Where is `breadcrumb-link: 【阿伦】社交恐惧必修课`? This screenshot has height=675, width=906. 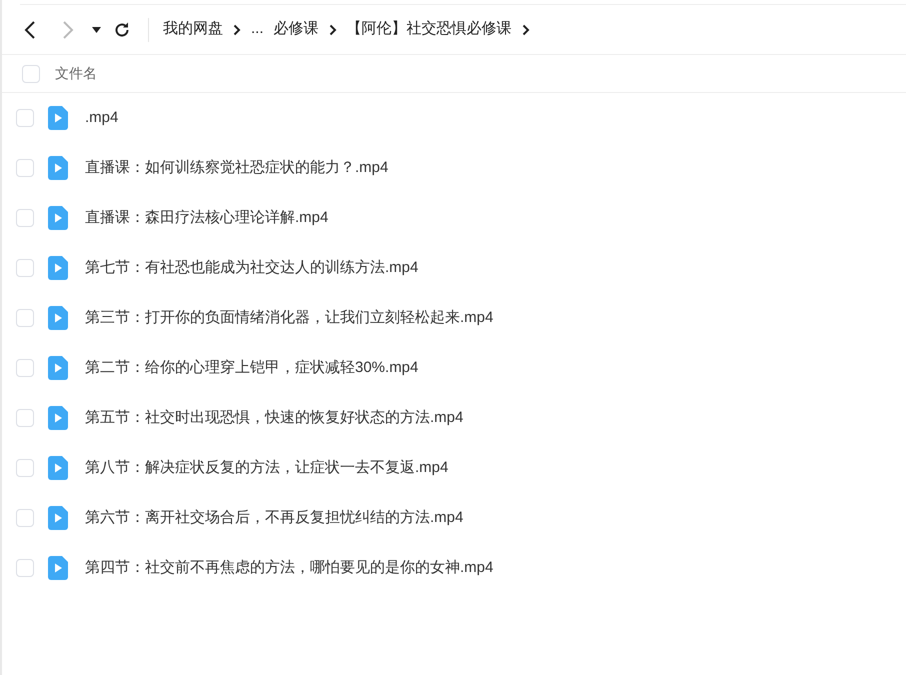 breadcrumb-link: 【阿伦】社交恐惧必修课 is located at coordinates (429, 29).